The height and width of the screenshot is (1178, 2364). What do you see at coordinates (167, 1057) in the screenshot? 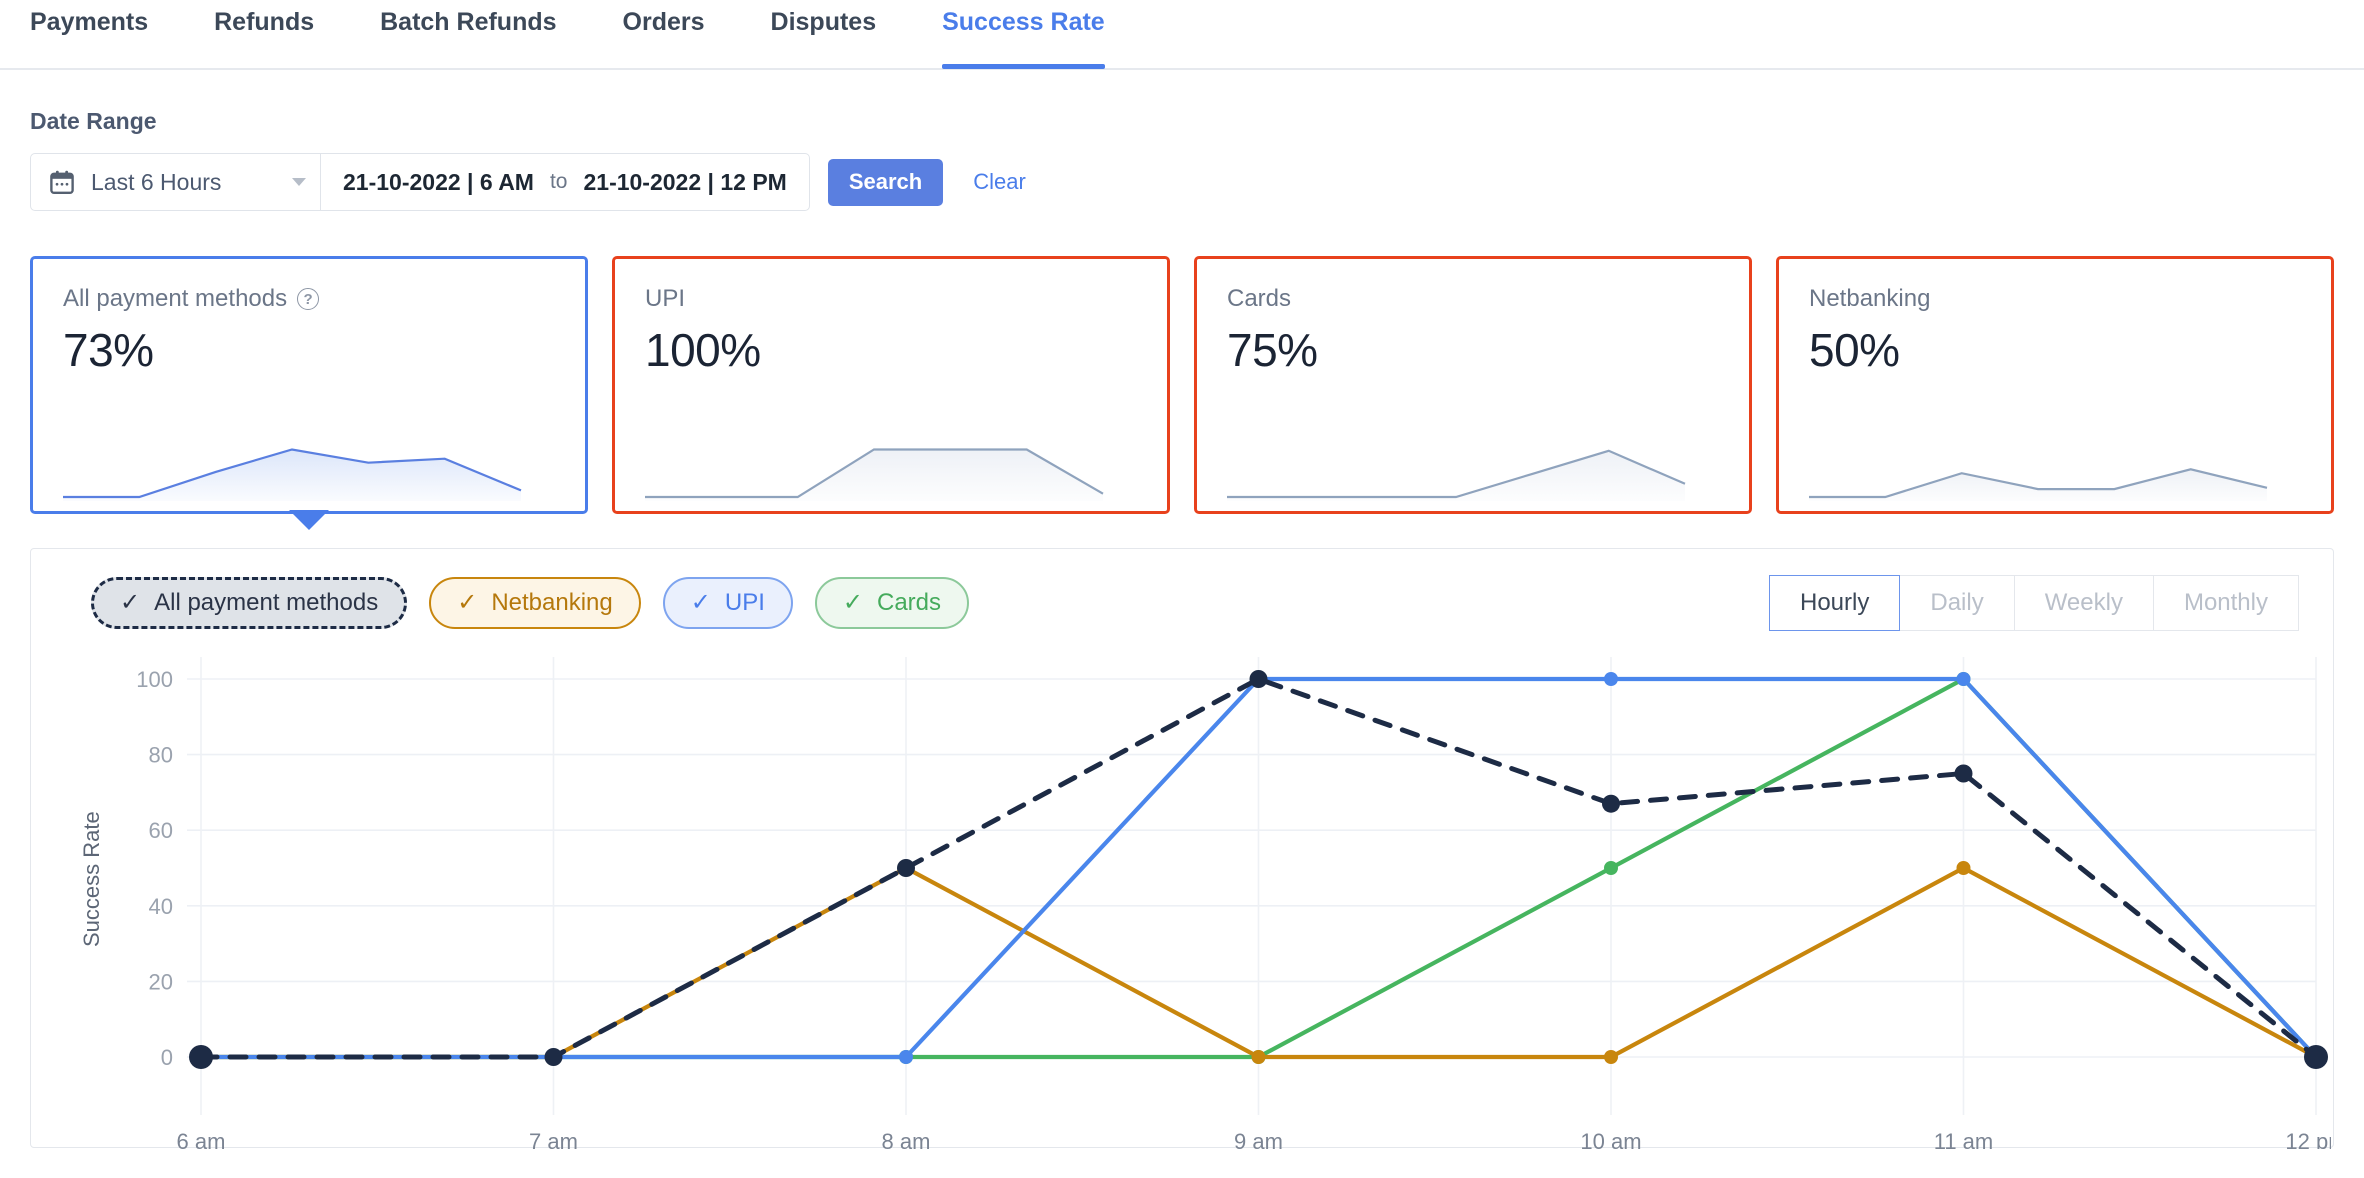
I see `y-axis-tick: 0` at bounding box center [167, 1057].